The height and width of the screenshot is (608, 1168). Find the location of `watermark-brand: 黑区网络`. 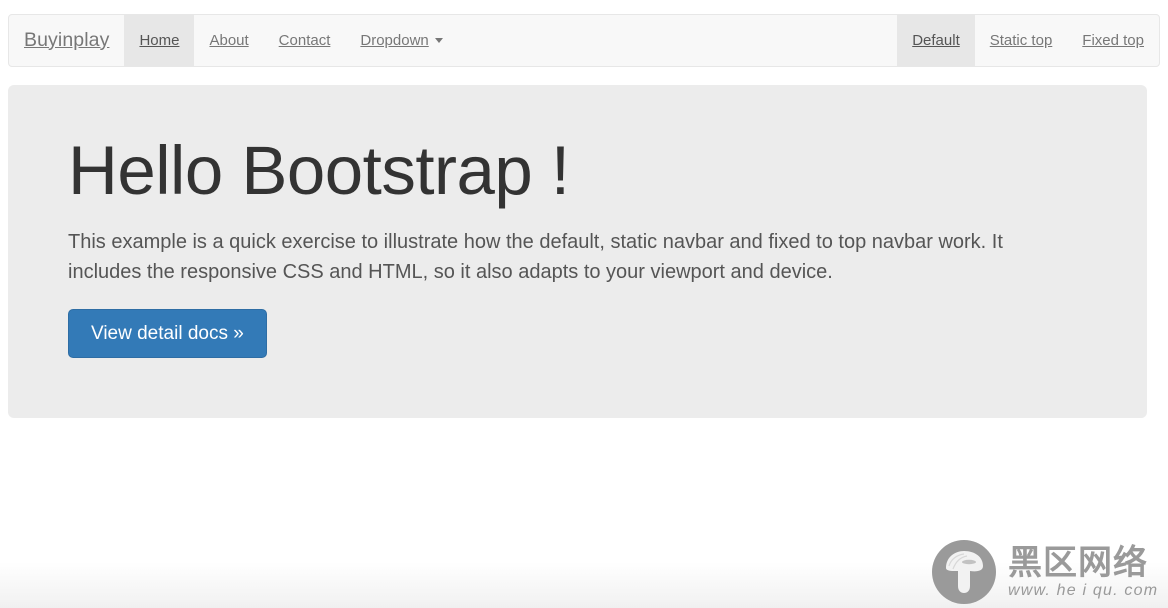

watermark-brand: 黑区网络 is located at coordinates (1078, 562).